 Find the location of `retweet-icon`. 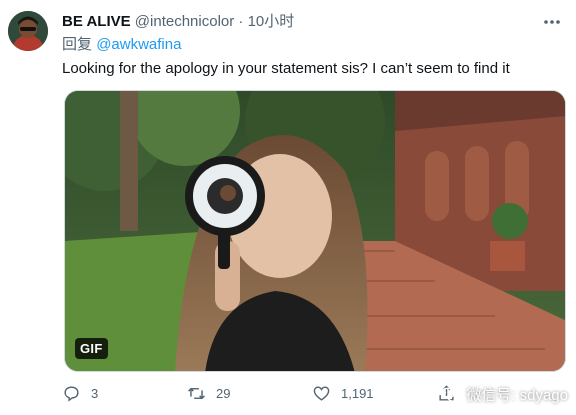

retweet-icon is located at coordinates (196, 393).